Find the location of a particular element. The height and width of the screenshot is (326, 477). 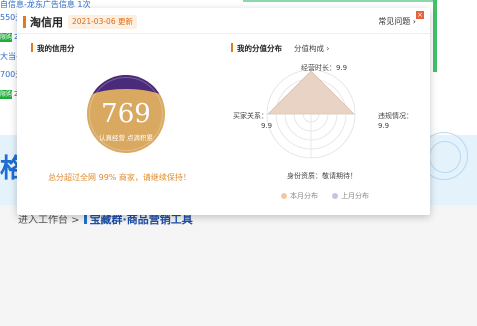

close-icon: × is located at coordinates (420, 15).